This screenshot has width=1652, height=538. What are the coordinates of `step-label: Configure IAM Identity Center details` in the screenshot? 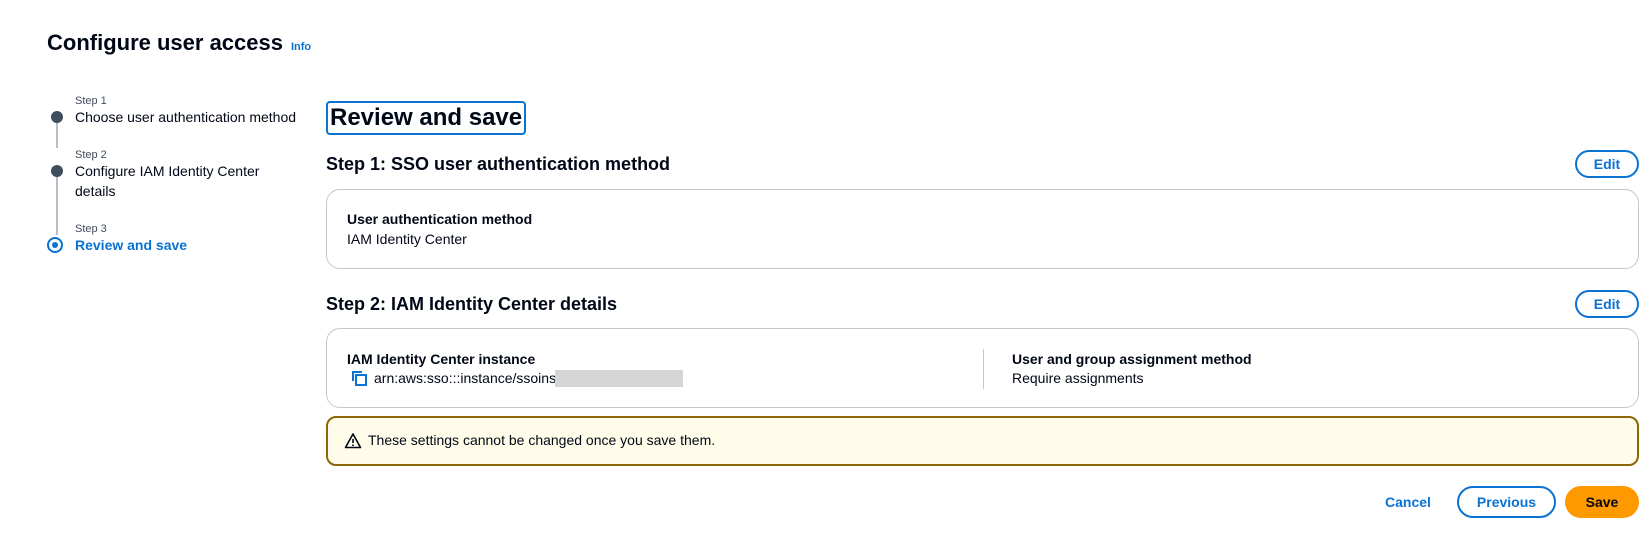 It's located at (175, 181).